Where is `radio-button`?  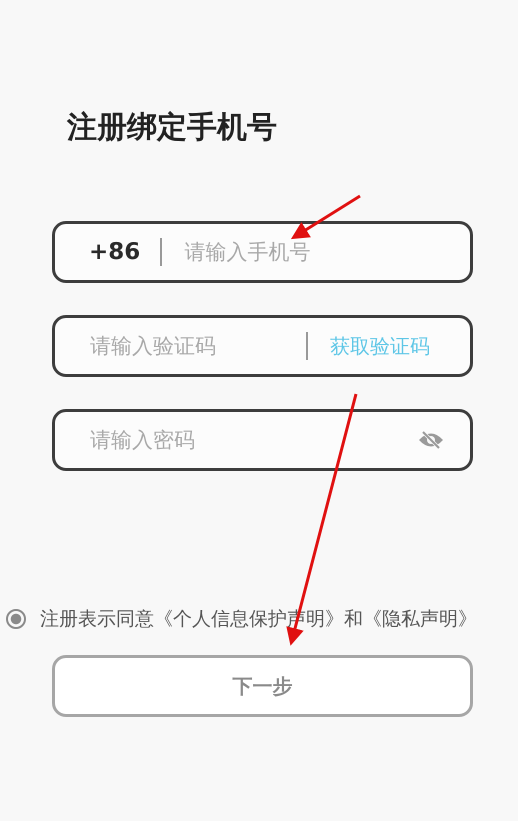
radio-button is located at coordinates (16, 619).